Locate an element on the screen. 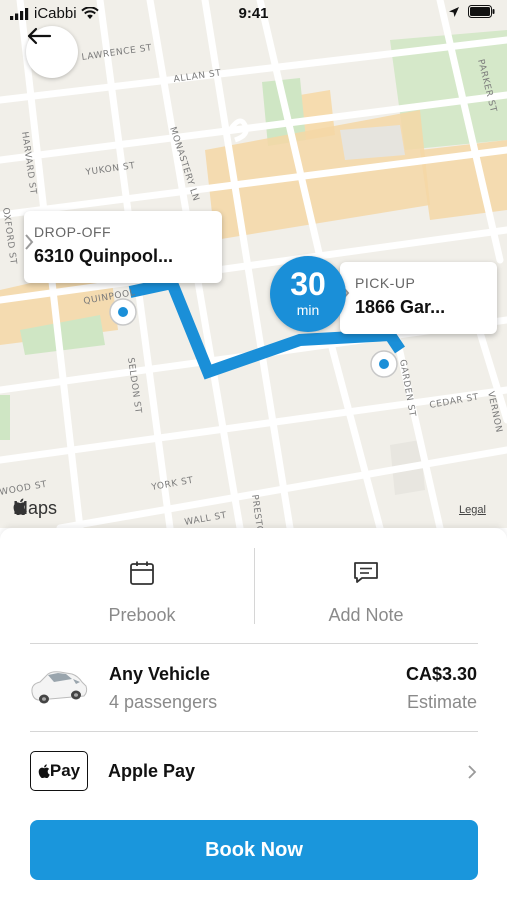 The image size is (507, 900). vehicle-name: Any Vehicle is located at coordinates (160, 674).